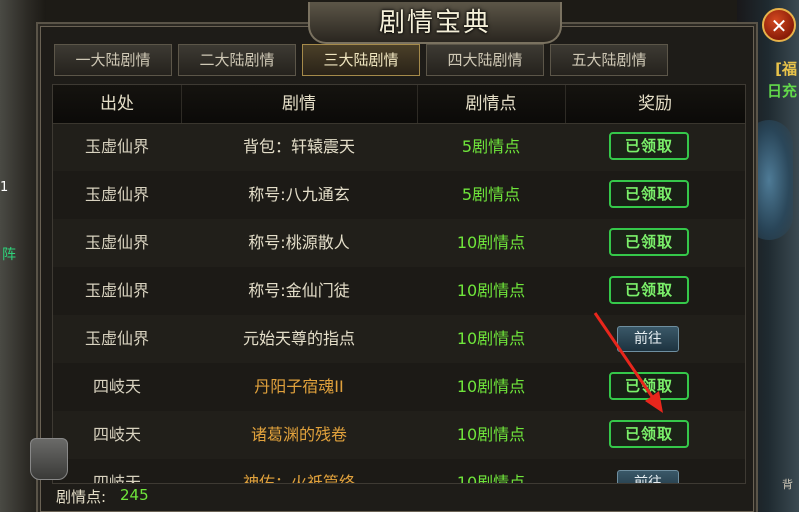 This screenshot has width=799, height=512. I want to click on column-header-points: 剧情点, so click(491, 104).